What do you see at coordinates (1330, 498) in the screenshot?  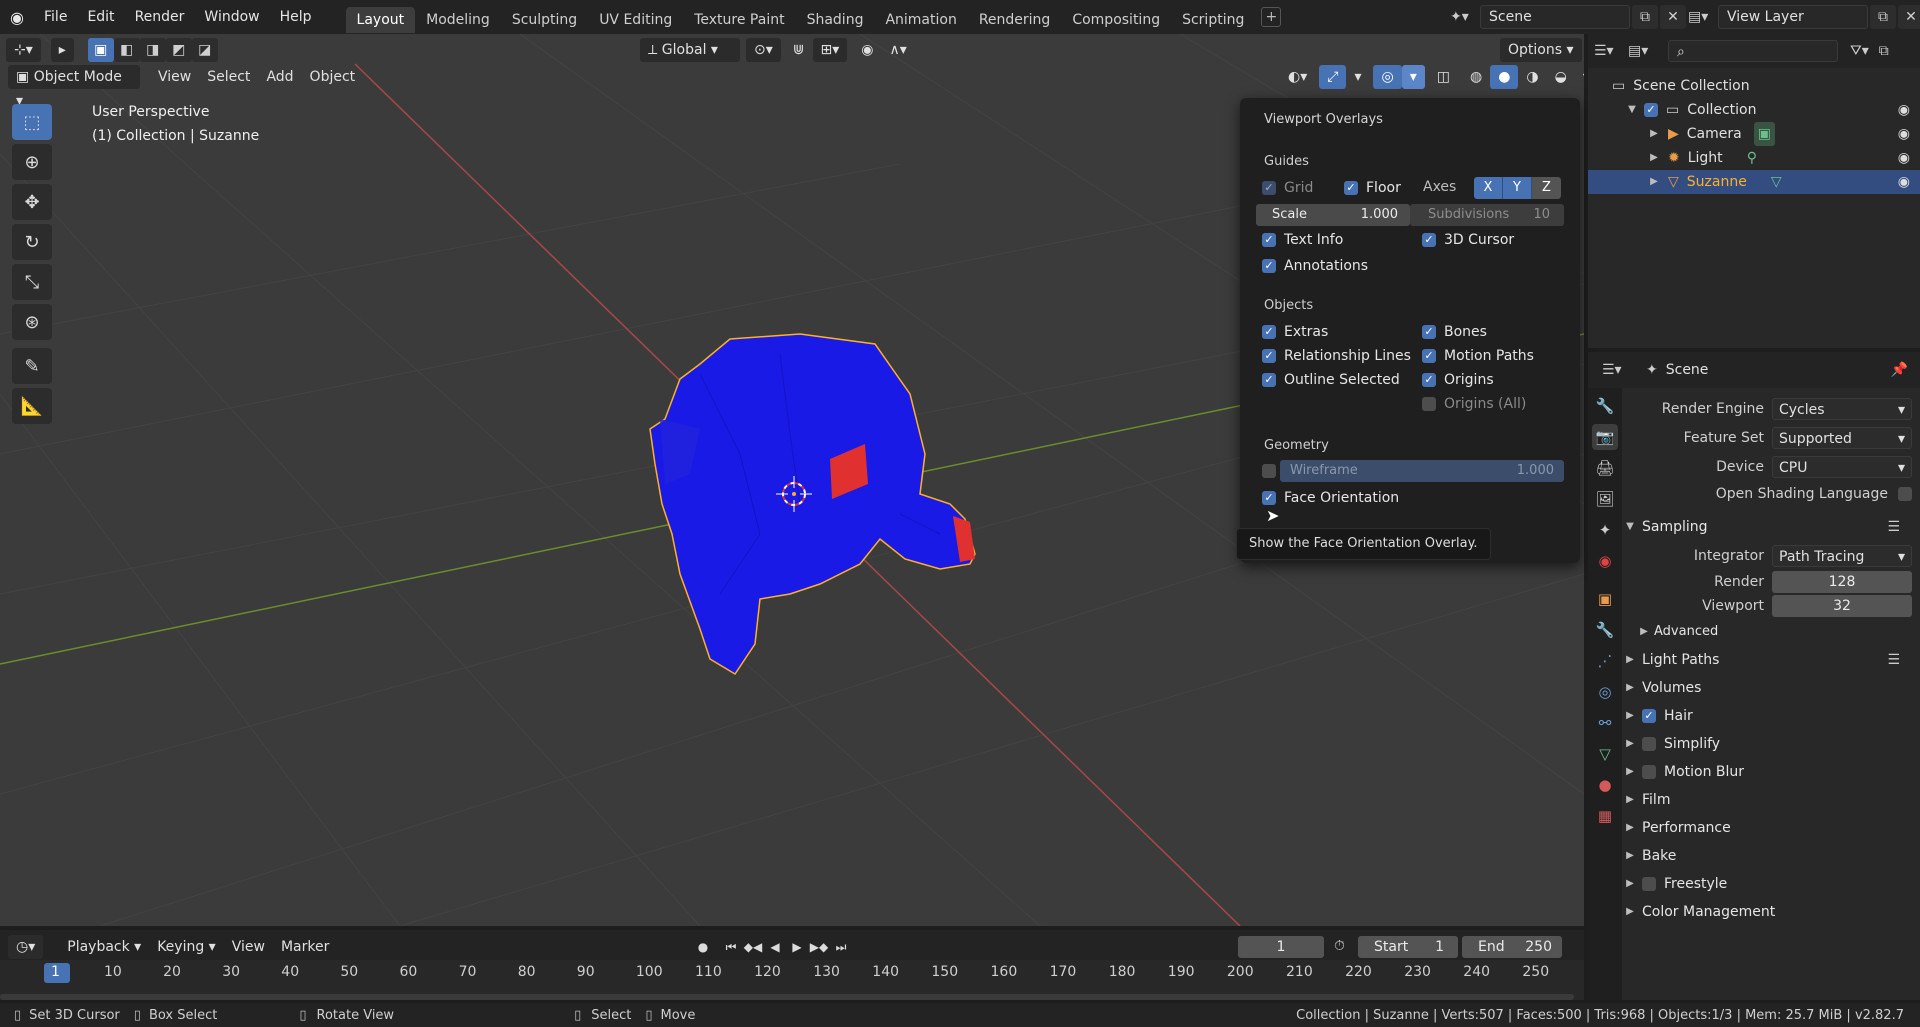 I see `face-orientation-checkbox: ✓ Face Orientation` at bounding box center [1330, 498].